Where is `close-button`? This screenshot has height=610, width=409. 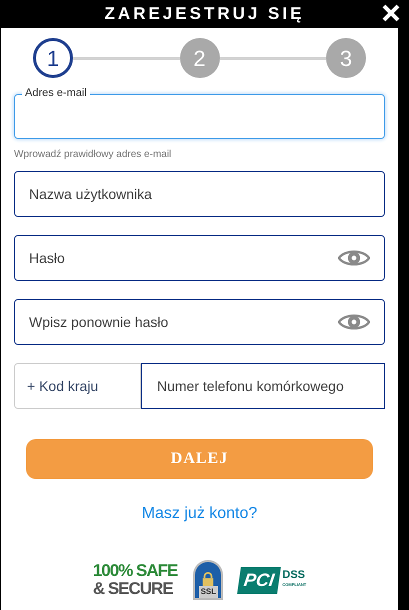 close-button is located at coordinates (391, 13).